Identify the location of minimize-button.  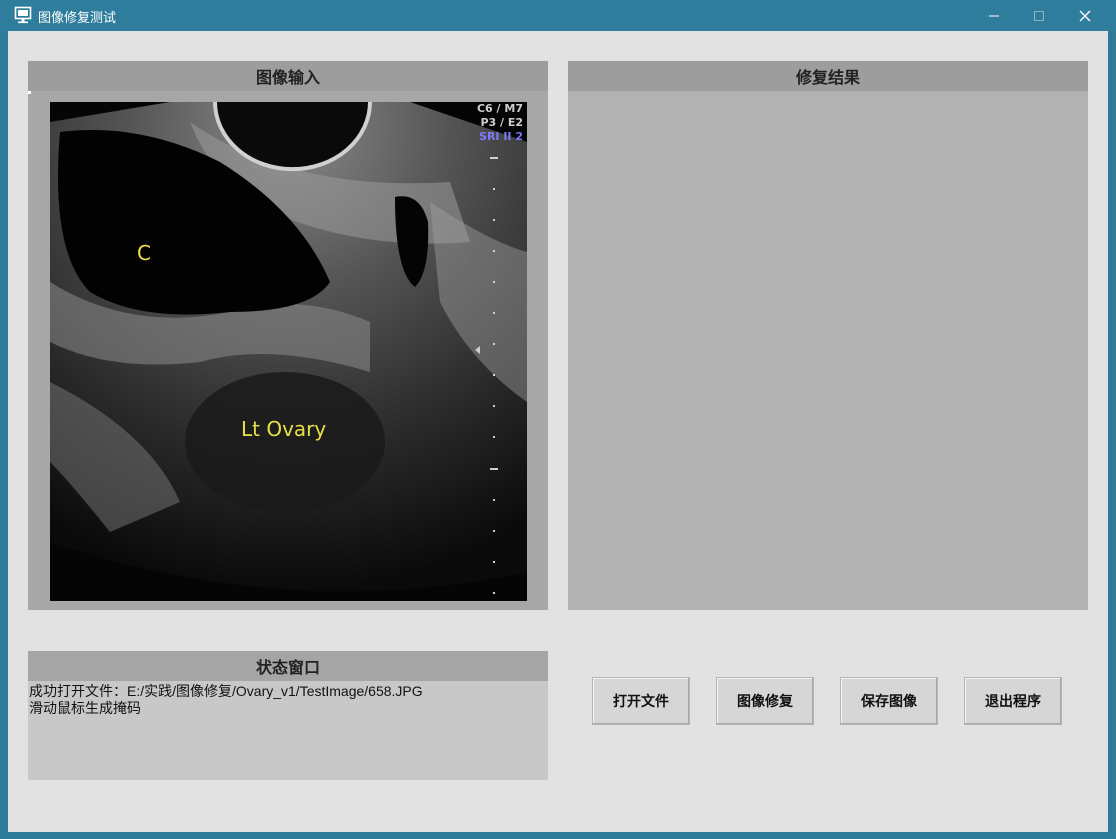
(994, 15).